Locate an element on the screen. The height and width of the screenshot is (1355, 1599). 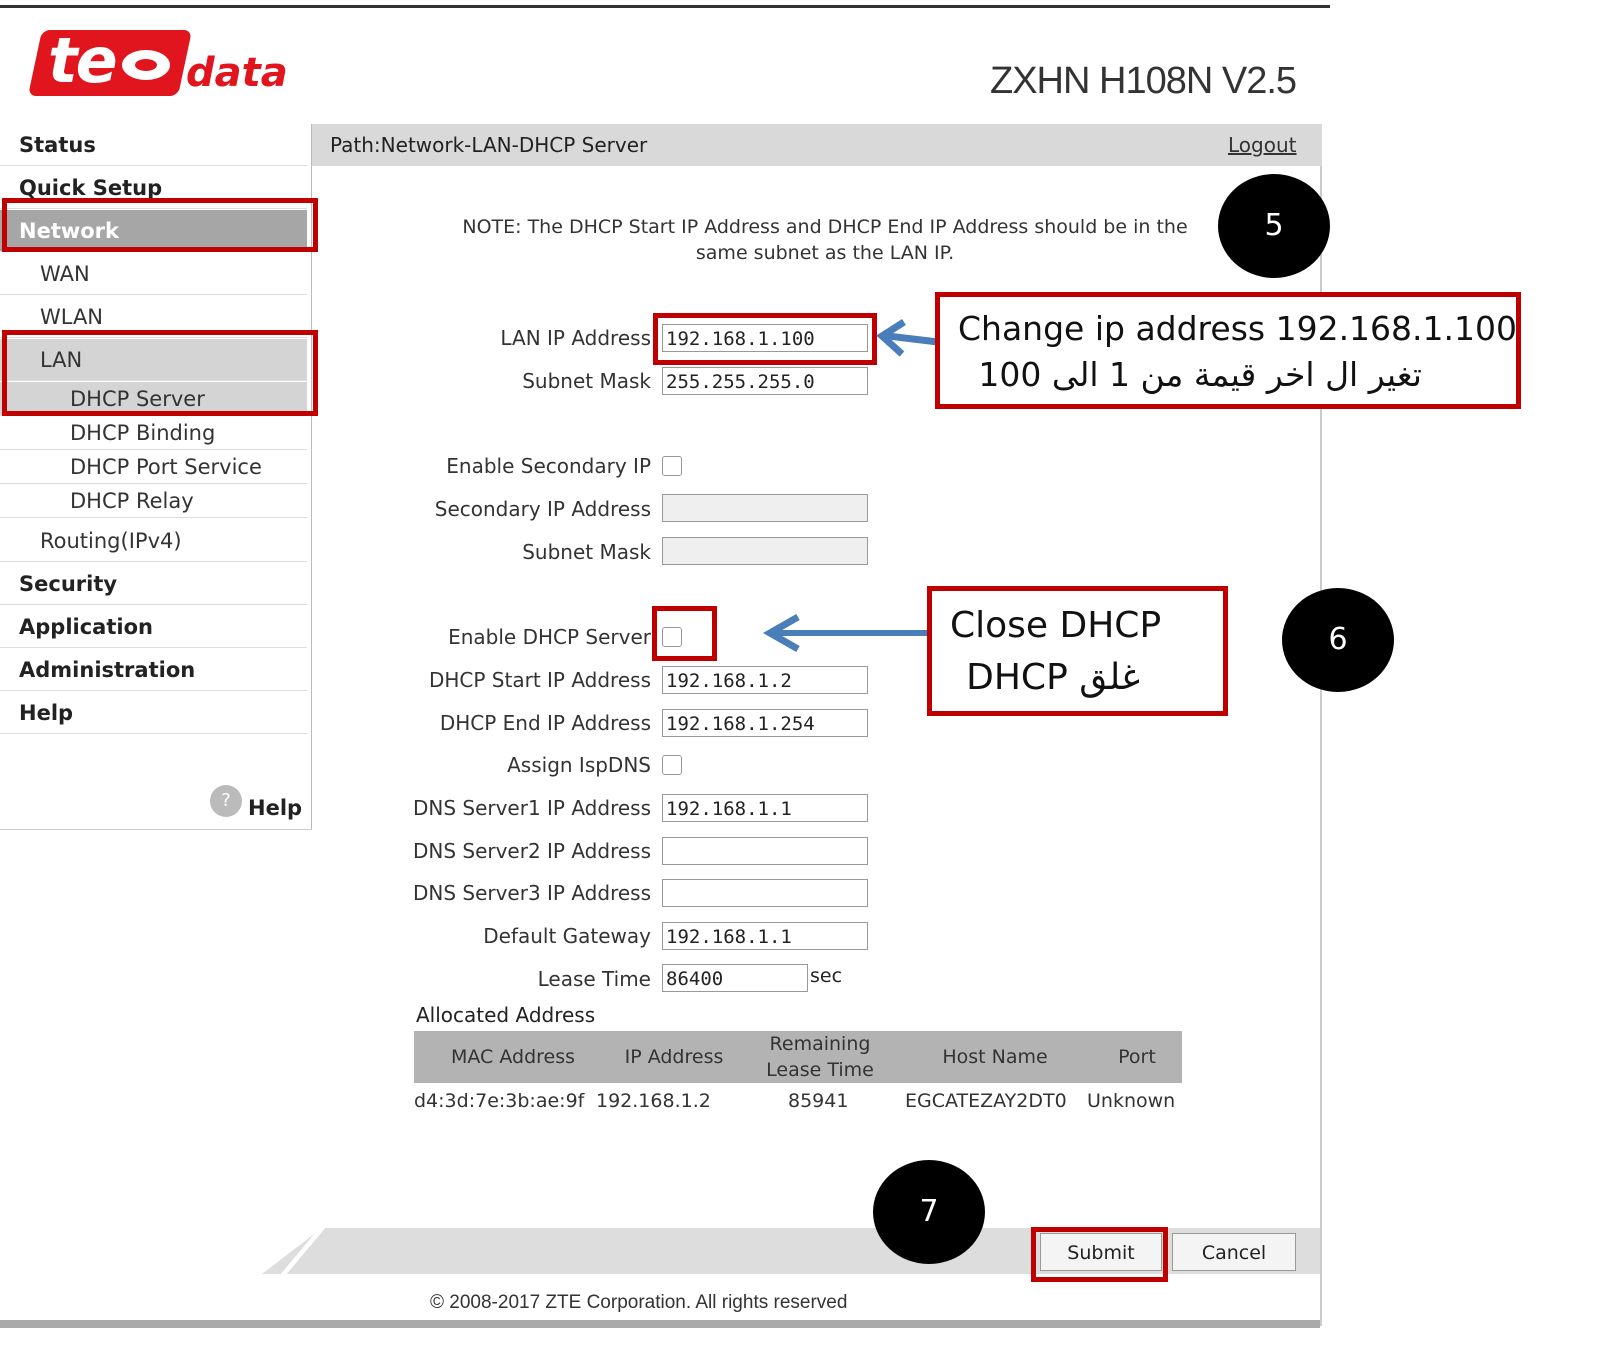
brand-logo-text: te is located at coordinates (83, 60).